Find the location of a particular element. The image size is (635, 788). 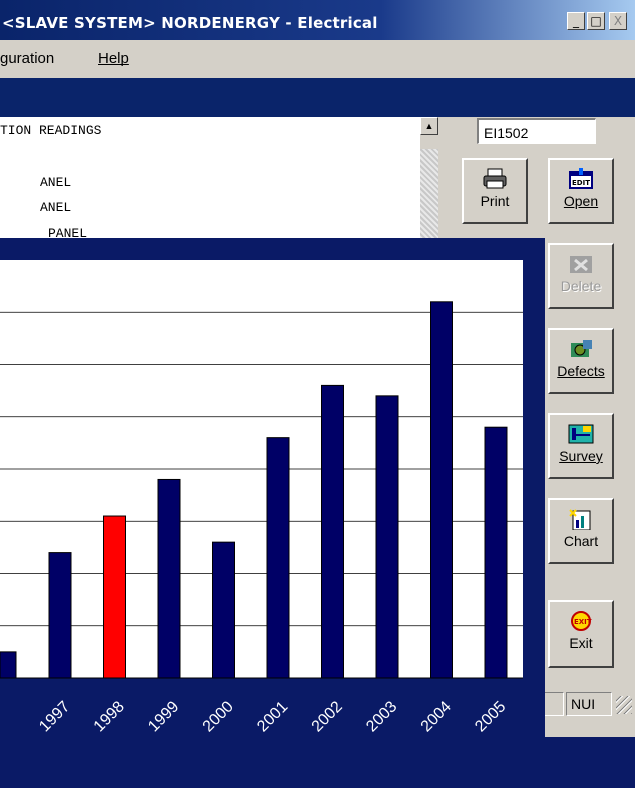

maximize-button: □ is located at coordinates (596, 21).